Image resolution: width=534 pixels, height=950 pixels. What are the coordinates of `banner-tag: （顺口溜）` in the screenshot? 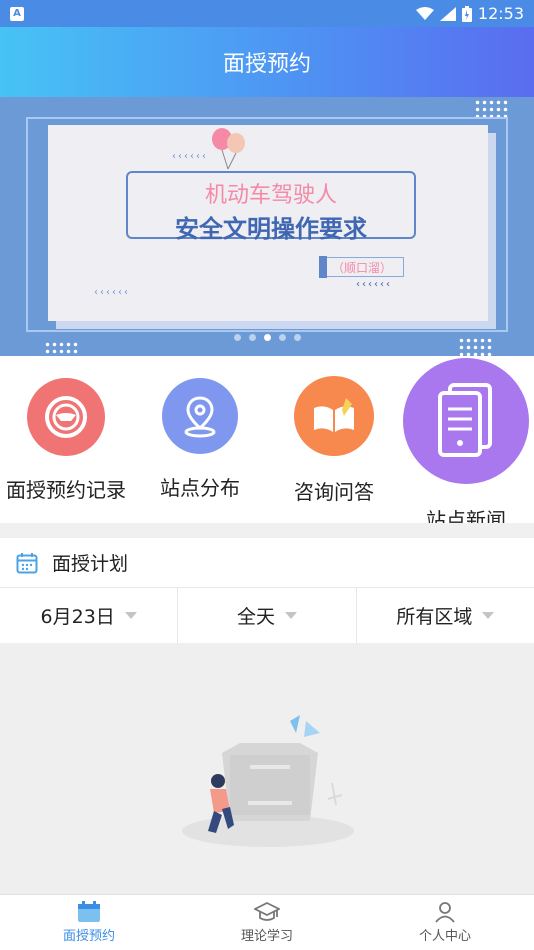 It's located at (361, 267).